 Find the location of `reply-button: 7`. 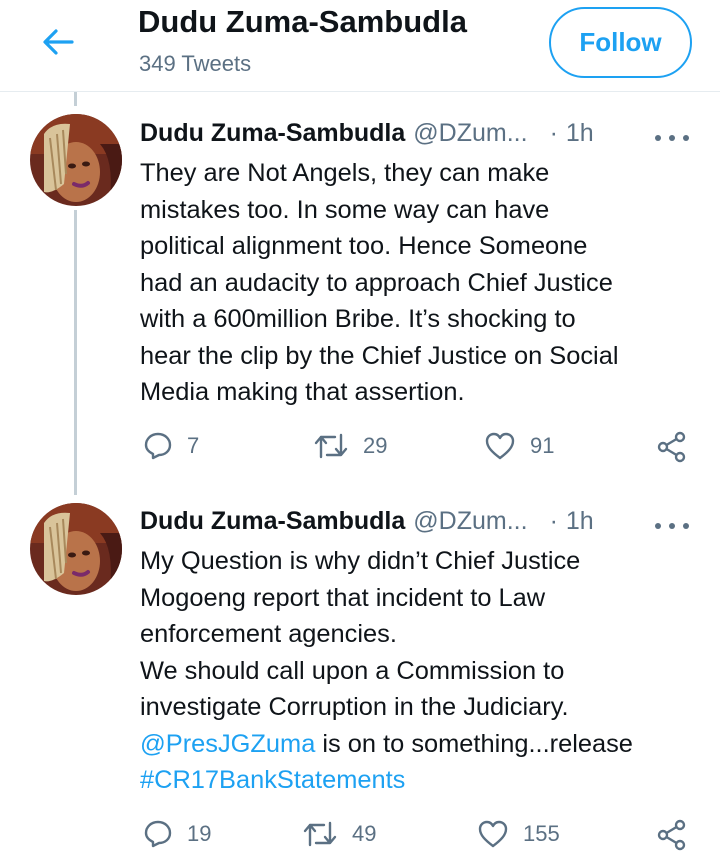

reply-button: 7 is located at coordinates (171, 446).